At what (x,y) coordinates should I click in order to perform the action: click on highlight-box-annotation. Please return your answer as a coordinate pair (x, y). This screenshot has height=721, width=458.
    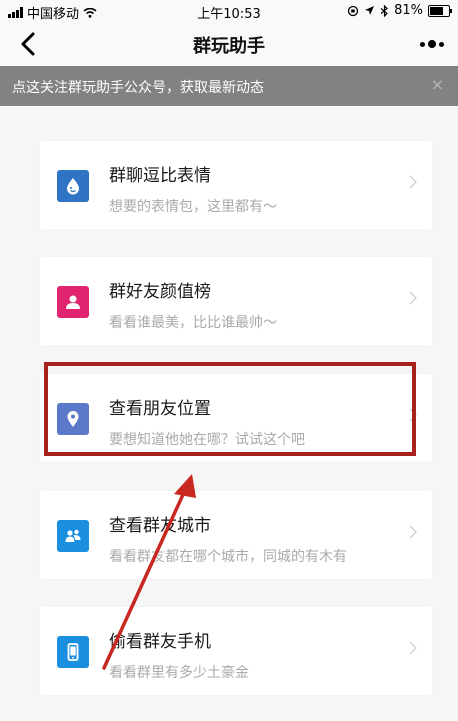
    Looking at the image, I should click on (230, 409).